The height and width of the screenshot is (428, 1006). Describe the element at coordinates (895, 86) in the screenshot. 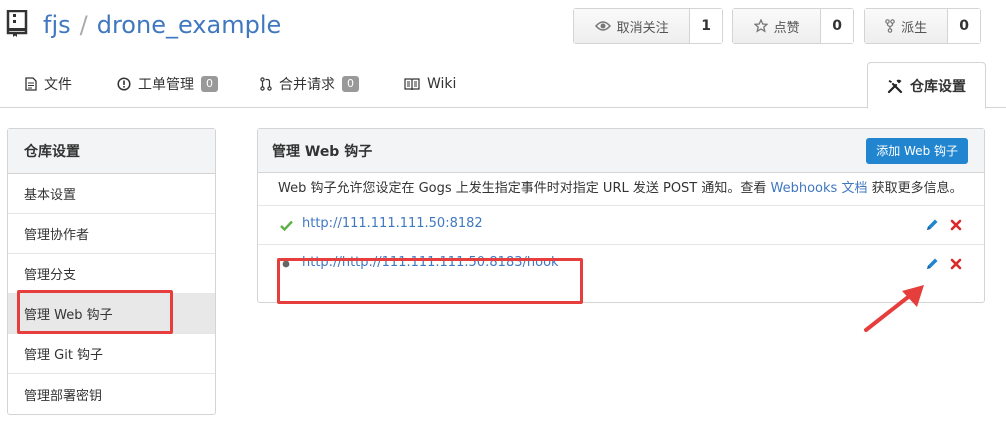

I see `tools-icon` at that location.